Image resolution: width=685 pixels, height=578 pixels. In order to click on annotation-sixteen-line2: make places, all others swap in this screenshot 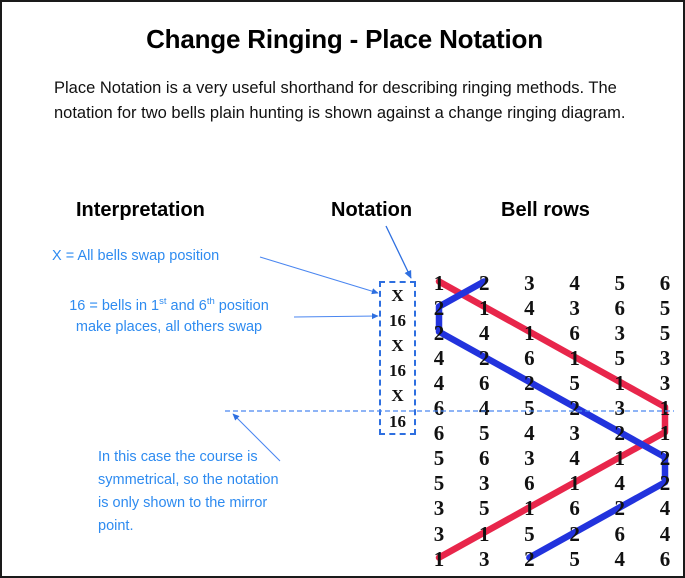, I will do `click(169, 327)`.